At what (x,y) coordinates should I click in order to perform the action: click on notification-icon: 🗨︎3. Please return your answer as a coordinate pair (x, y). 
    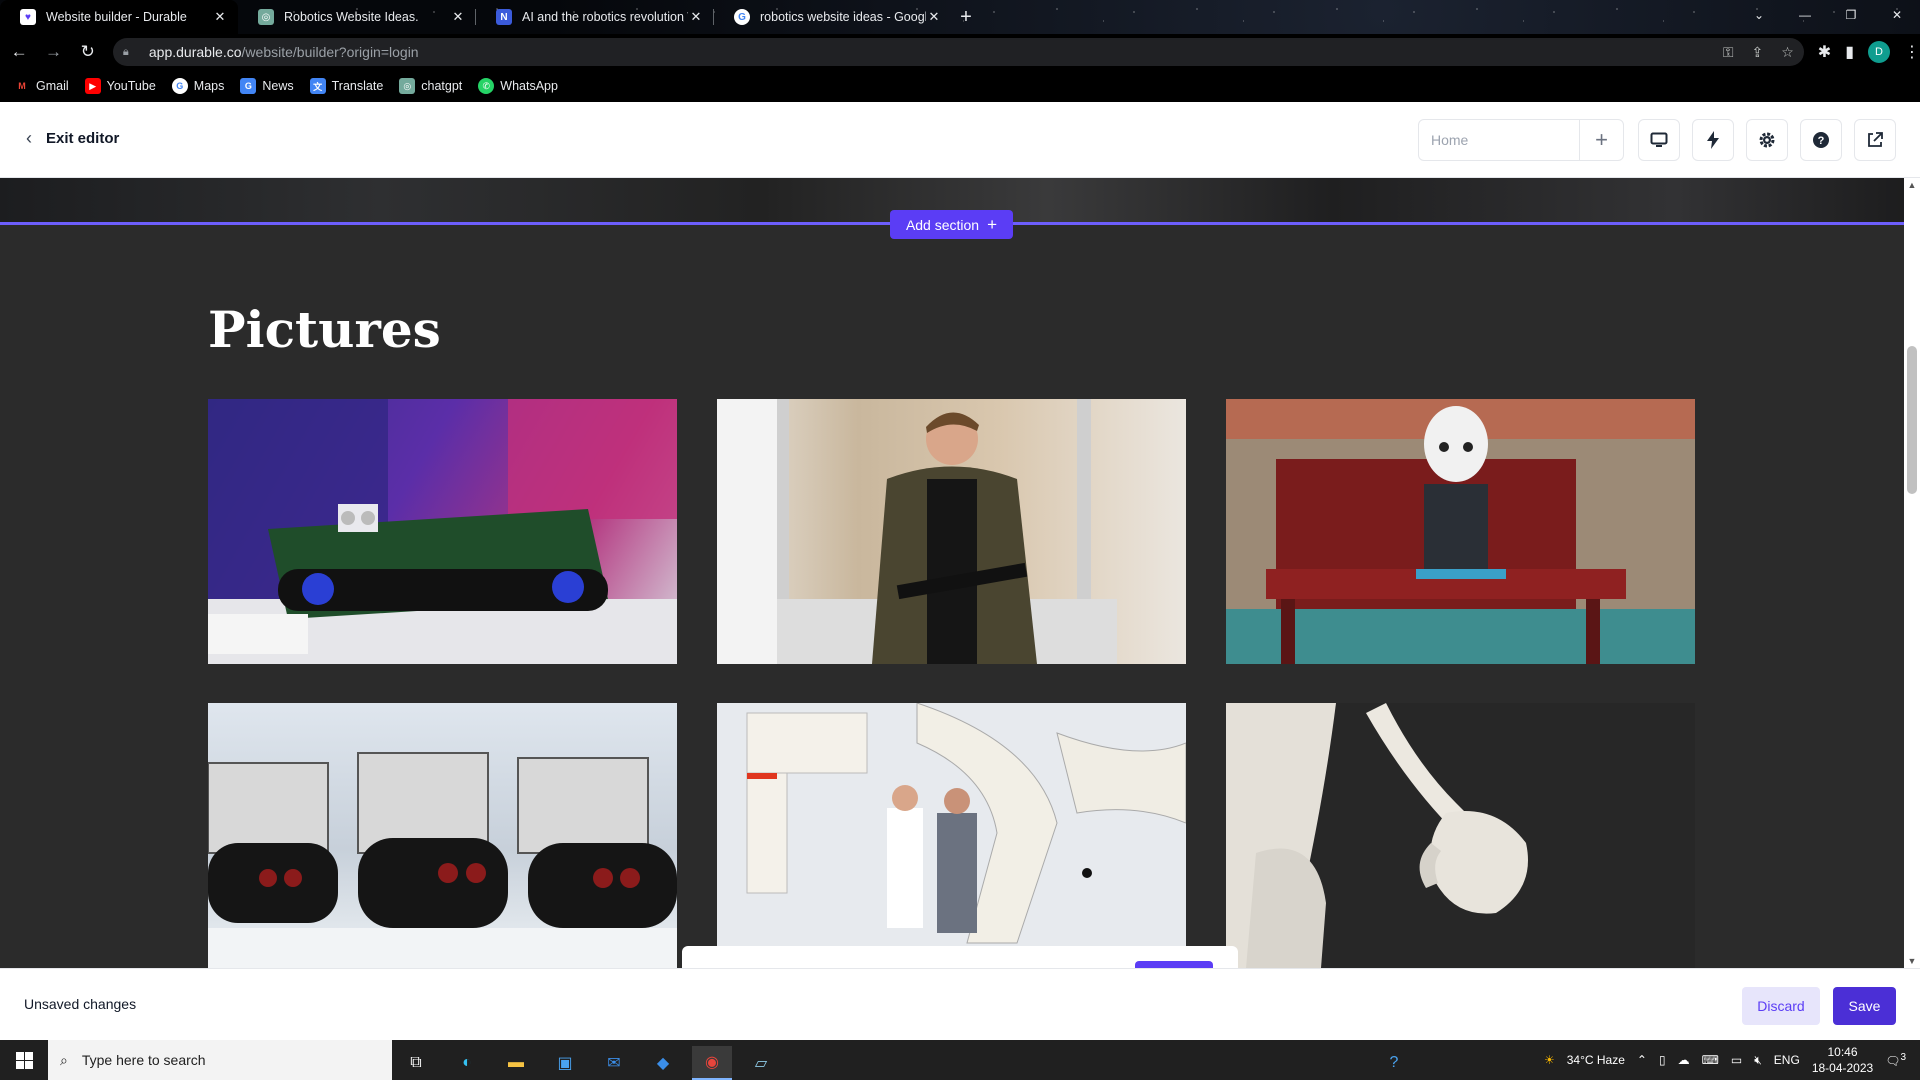
    Looking at the image, I should click on (1895, 1060).